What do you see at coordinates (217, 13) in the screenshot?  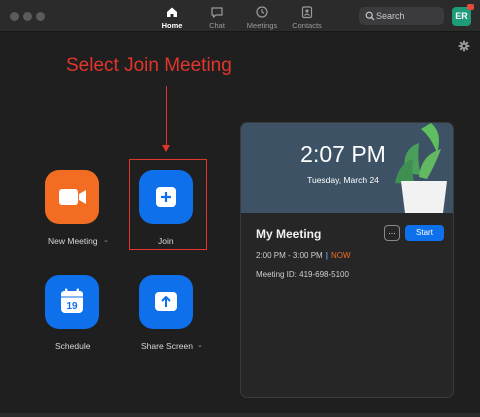 I see `chat-icon` at bounding box center [217, 13].